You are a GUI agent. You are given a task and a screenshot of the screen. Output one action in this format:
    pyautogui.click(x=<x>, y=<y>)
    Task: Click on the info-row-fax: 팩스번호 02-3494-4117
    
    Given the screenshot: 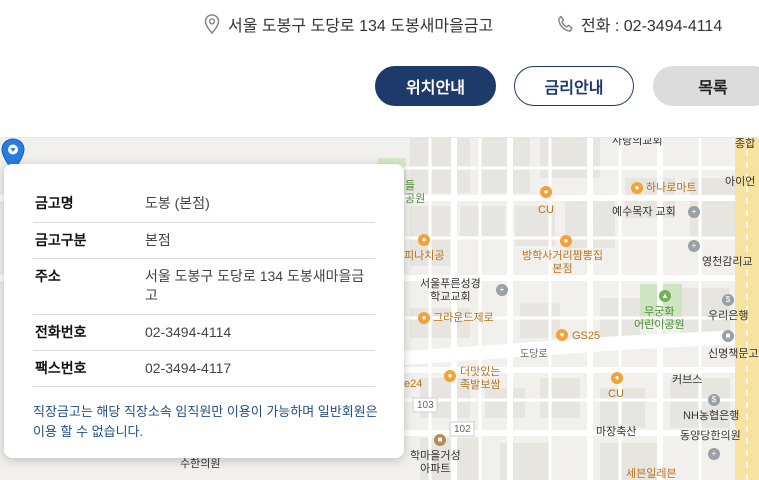 What is the action you would take?
    pyautogui.click(x=204, y=368)
    